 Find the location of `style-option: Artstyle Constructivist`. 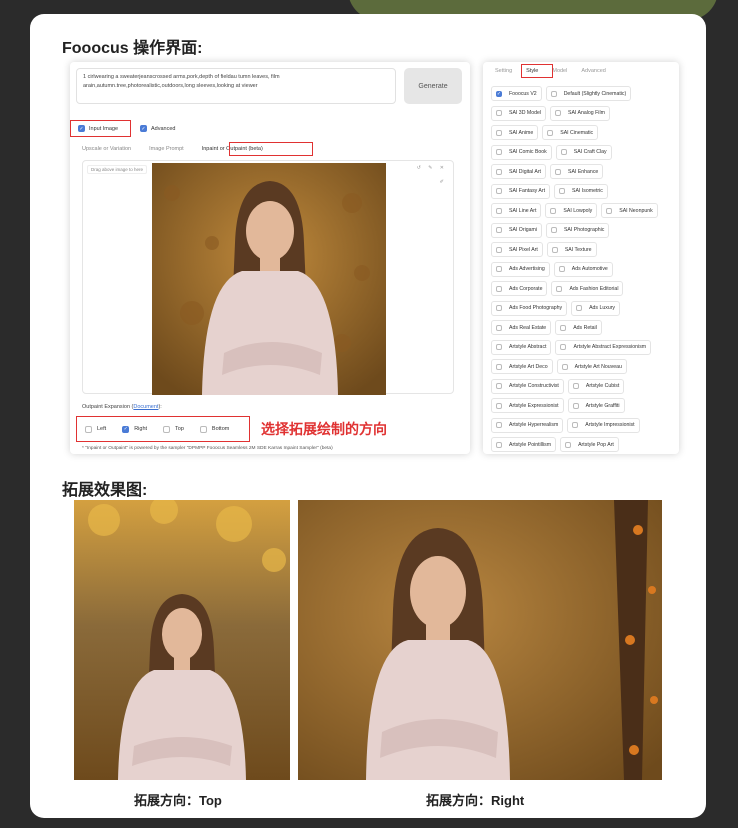

style-option: Artstyle Constructivist is located at coordinates (527, 386).